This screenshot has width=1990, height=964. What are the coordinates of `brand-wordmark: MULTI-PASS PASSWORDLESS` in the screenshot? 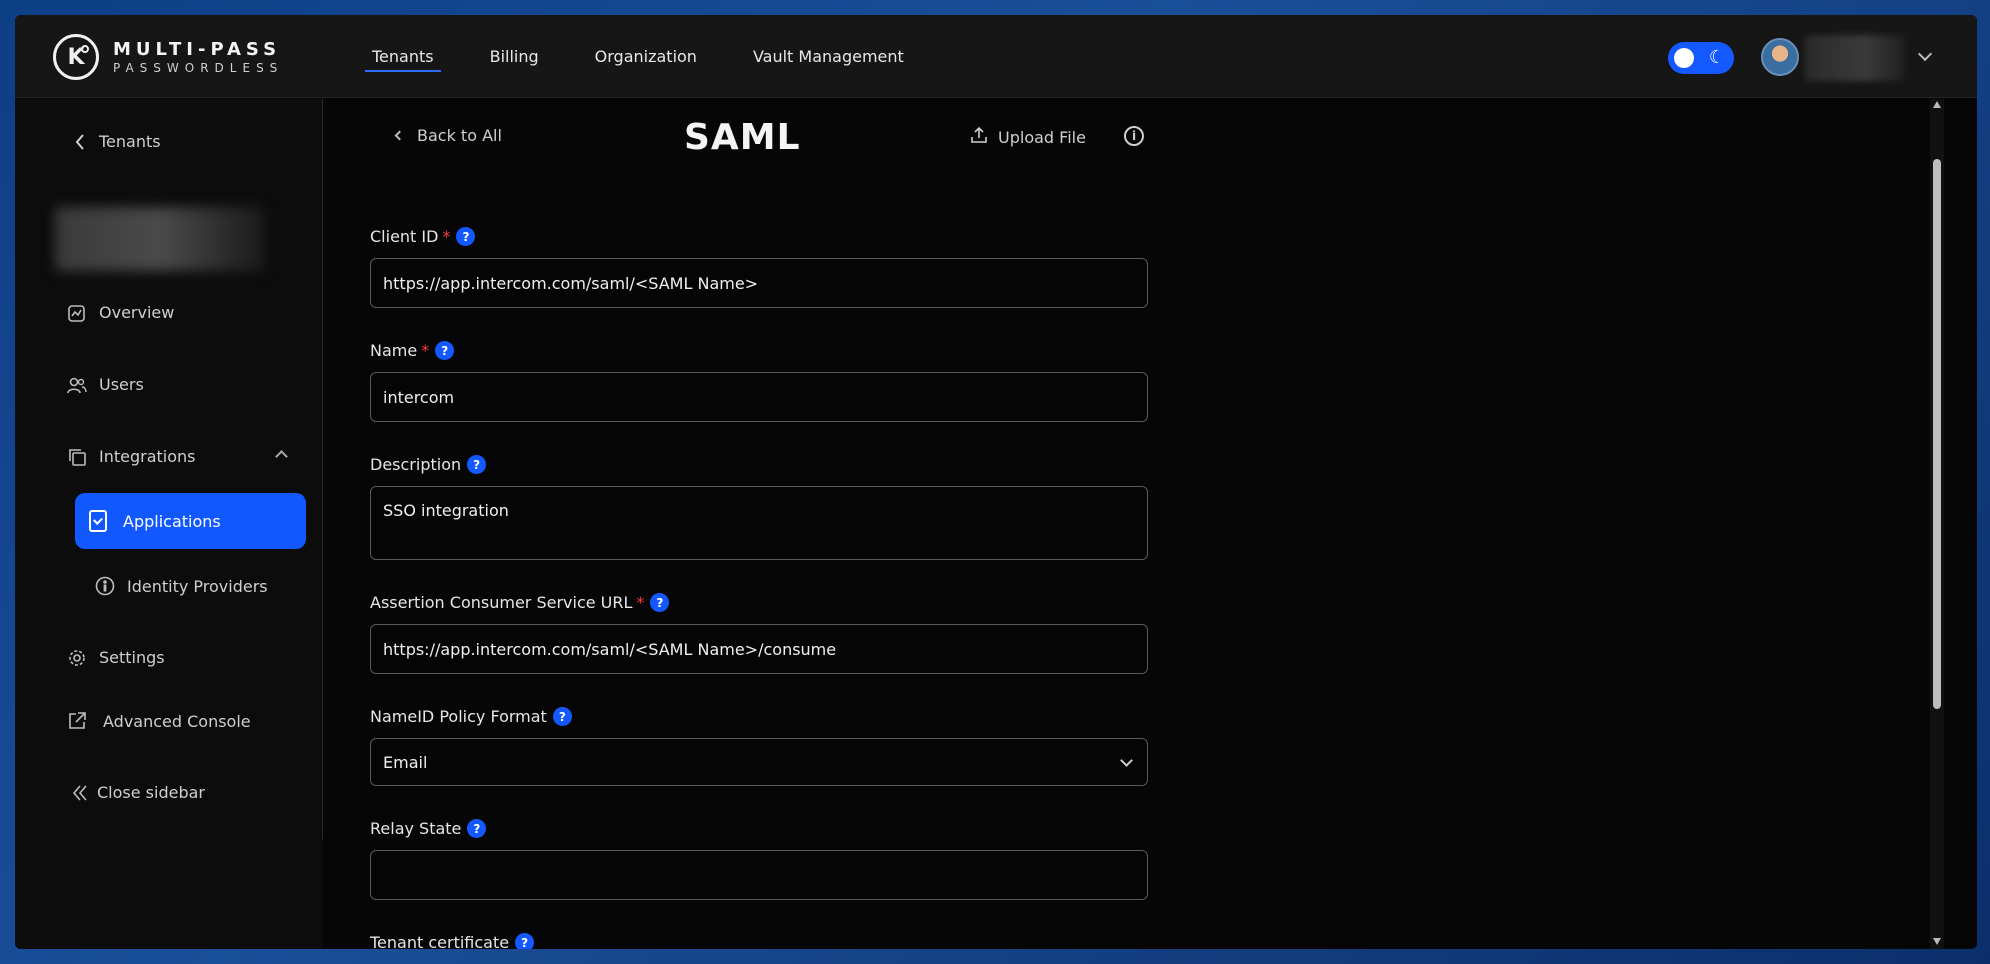 It's located at (198, 56).